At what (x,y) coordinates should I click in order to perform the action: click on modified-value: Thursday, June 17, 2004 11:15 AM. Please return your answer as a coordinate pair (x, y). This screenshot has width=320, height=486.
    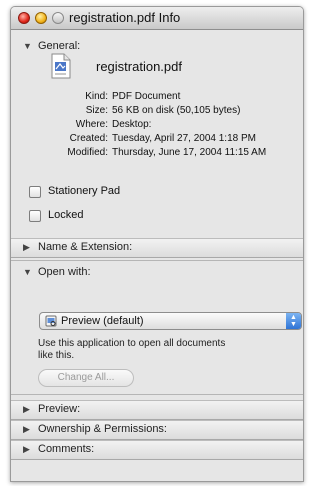
    Looking at the image, I should click on (189, 152).